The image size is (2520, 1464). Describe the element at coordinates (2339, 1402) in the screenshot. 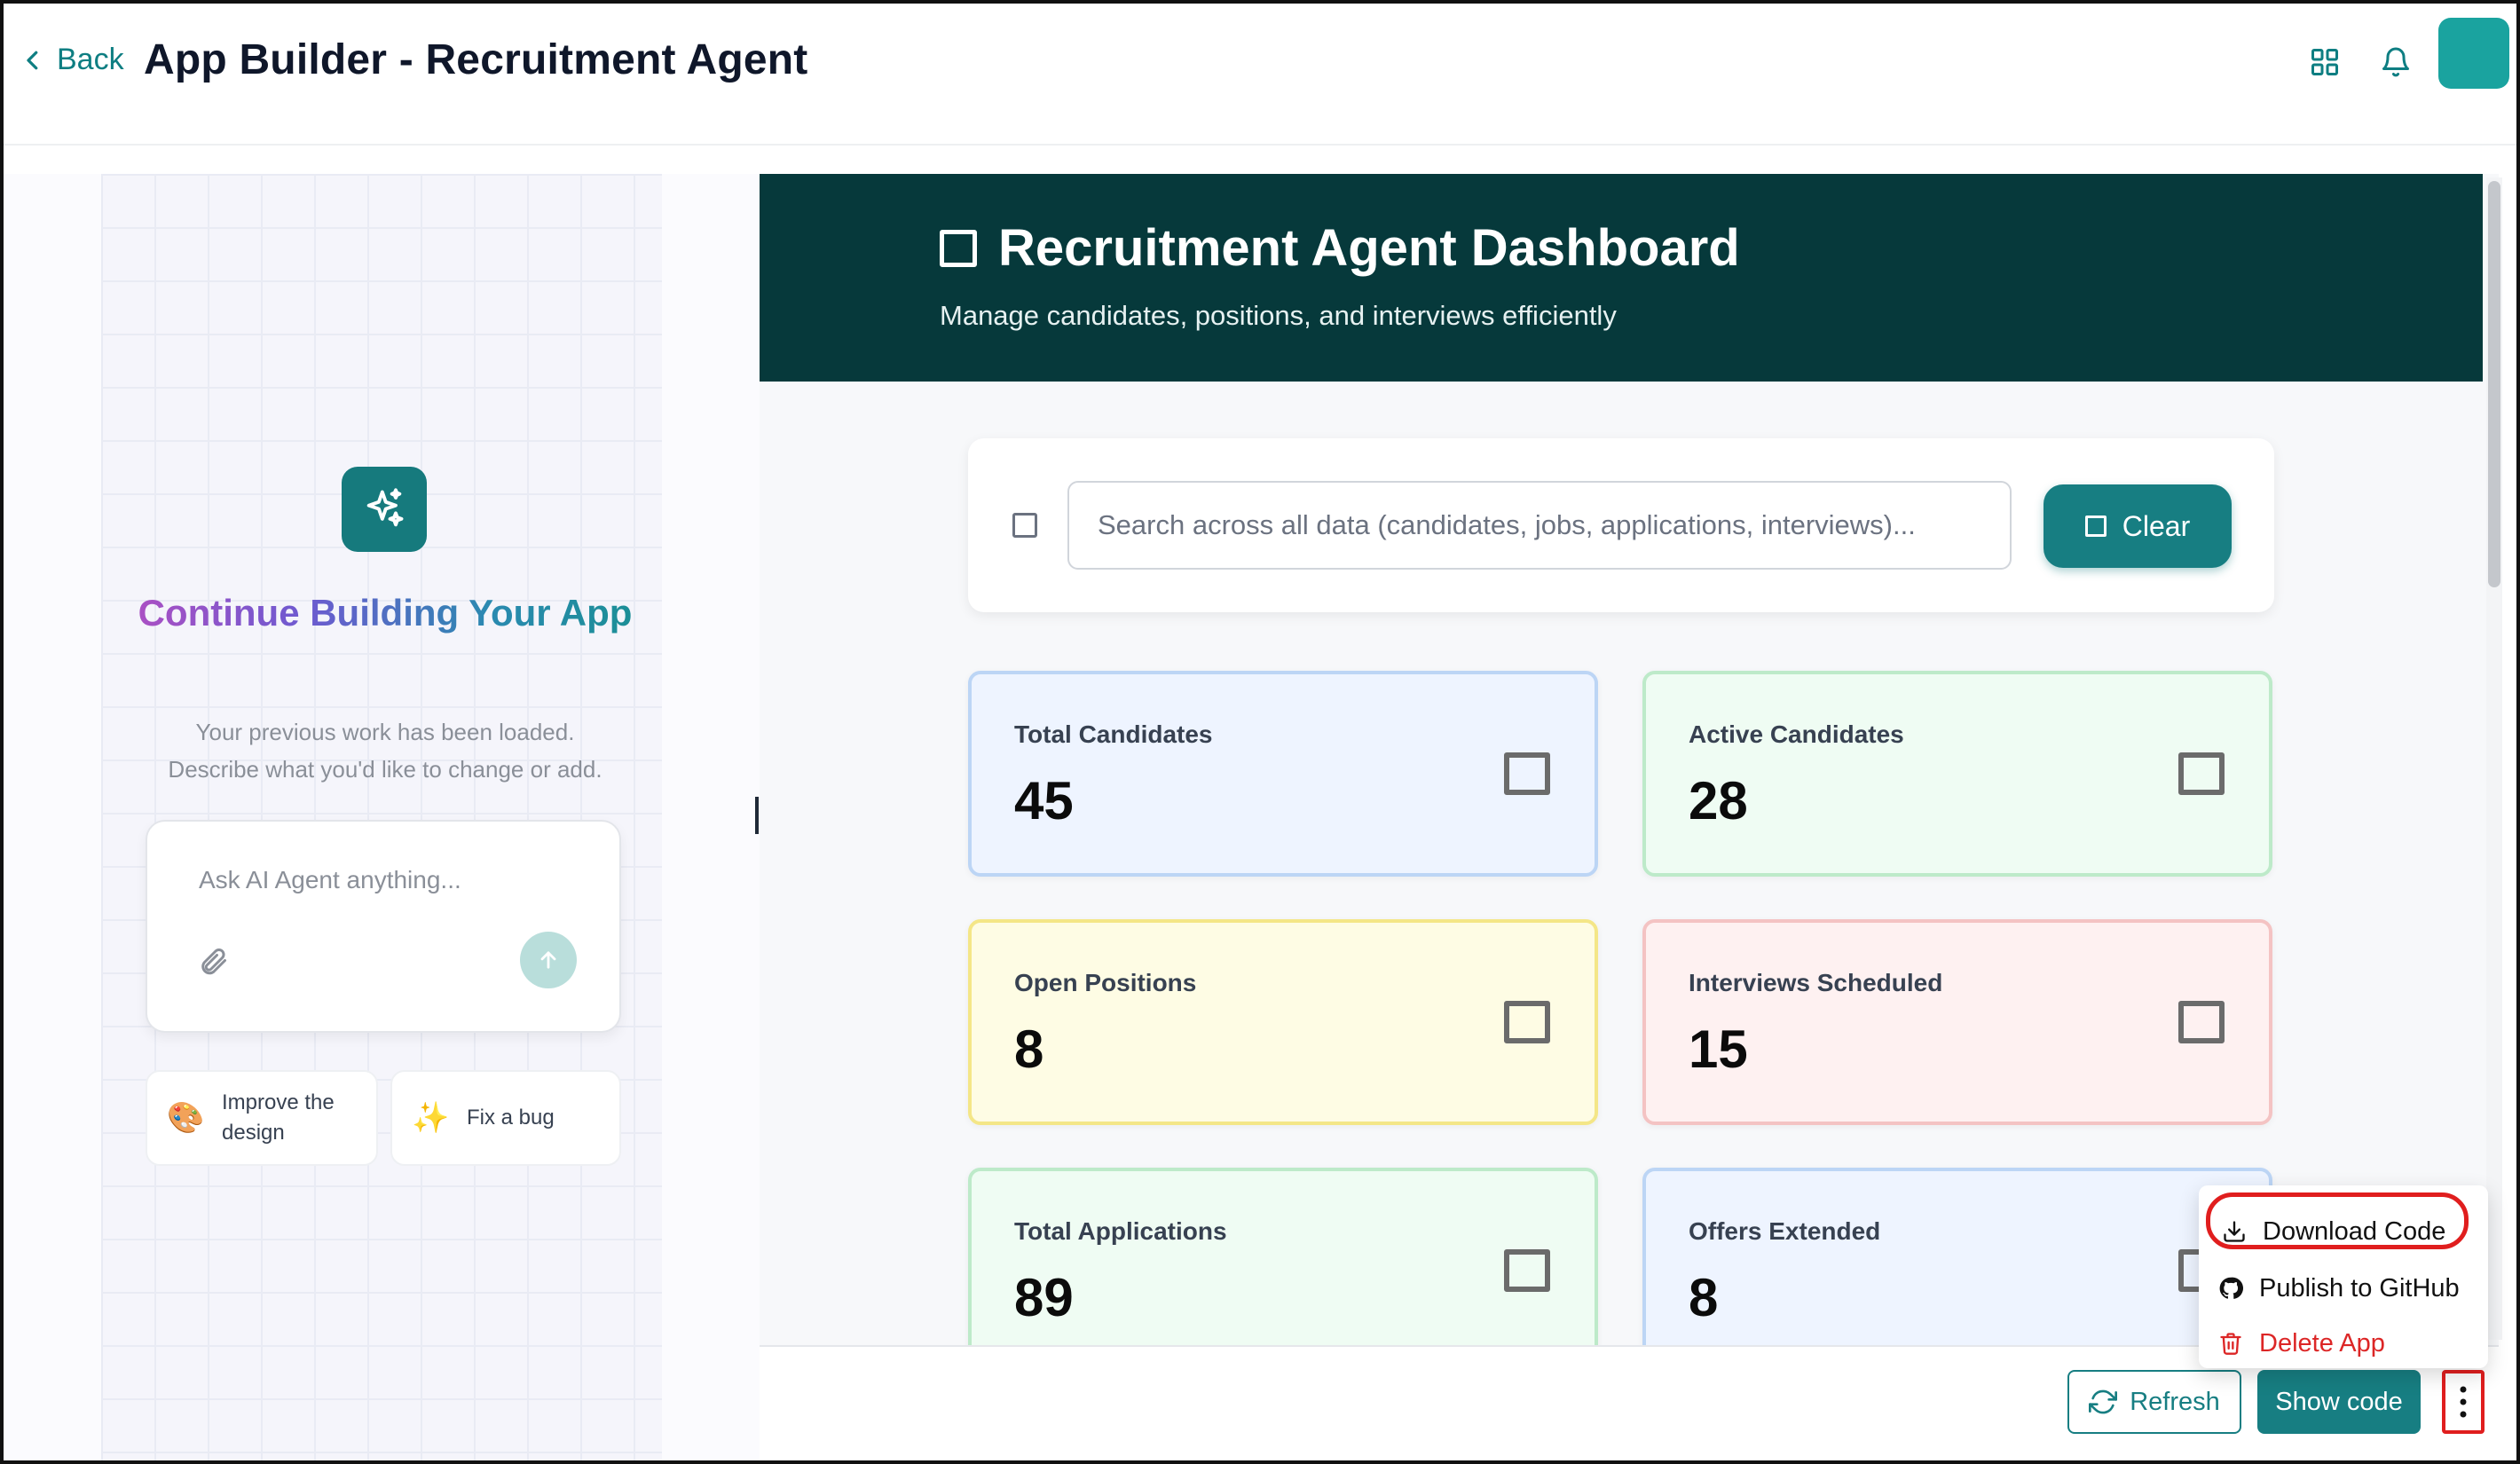

I see `show-code-button: Show code` at that location.